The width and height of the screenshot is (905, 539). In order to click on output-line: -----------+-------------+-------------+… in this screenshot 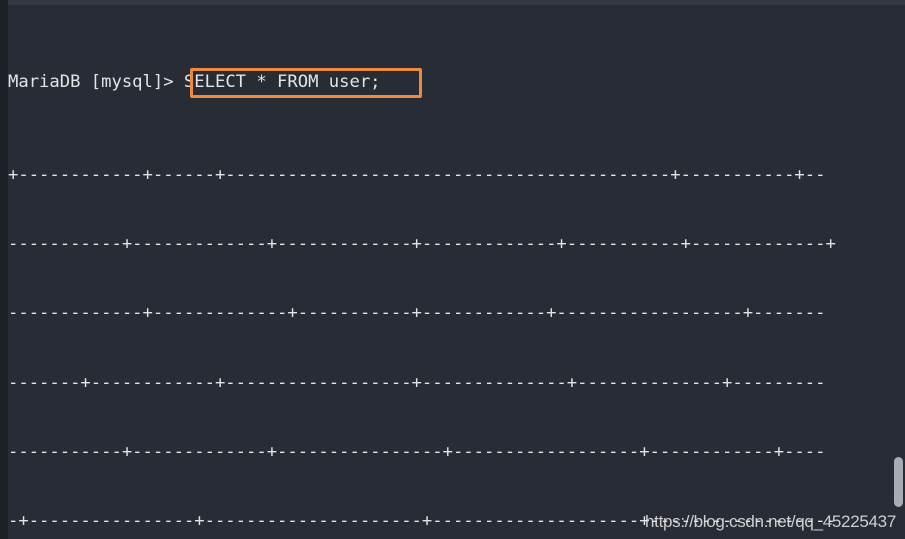, I will do `click(422, 243)`.